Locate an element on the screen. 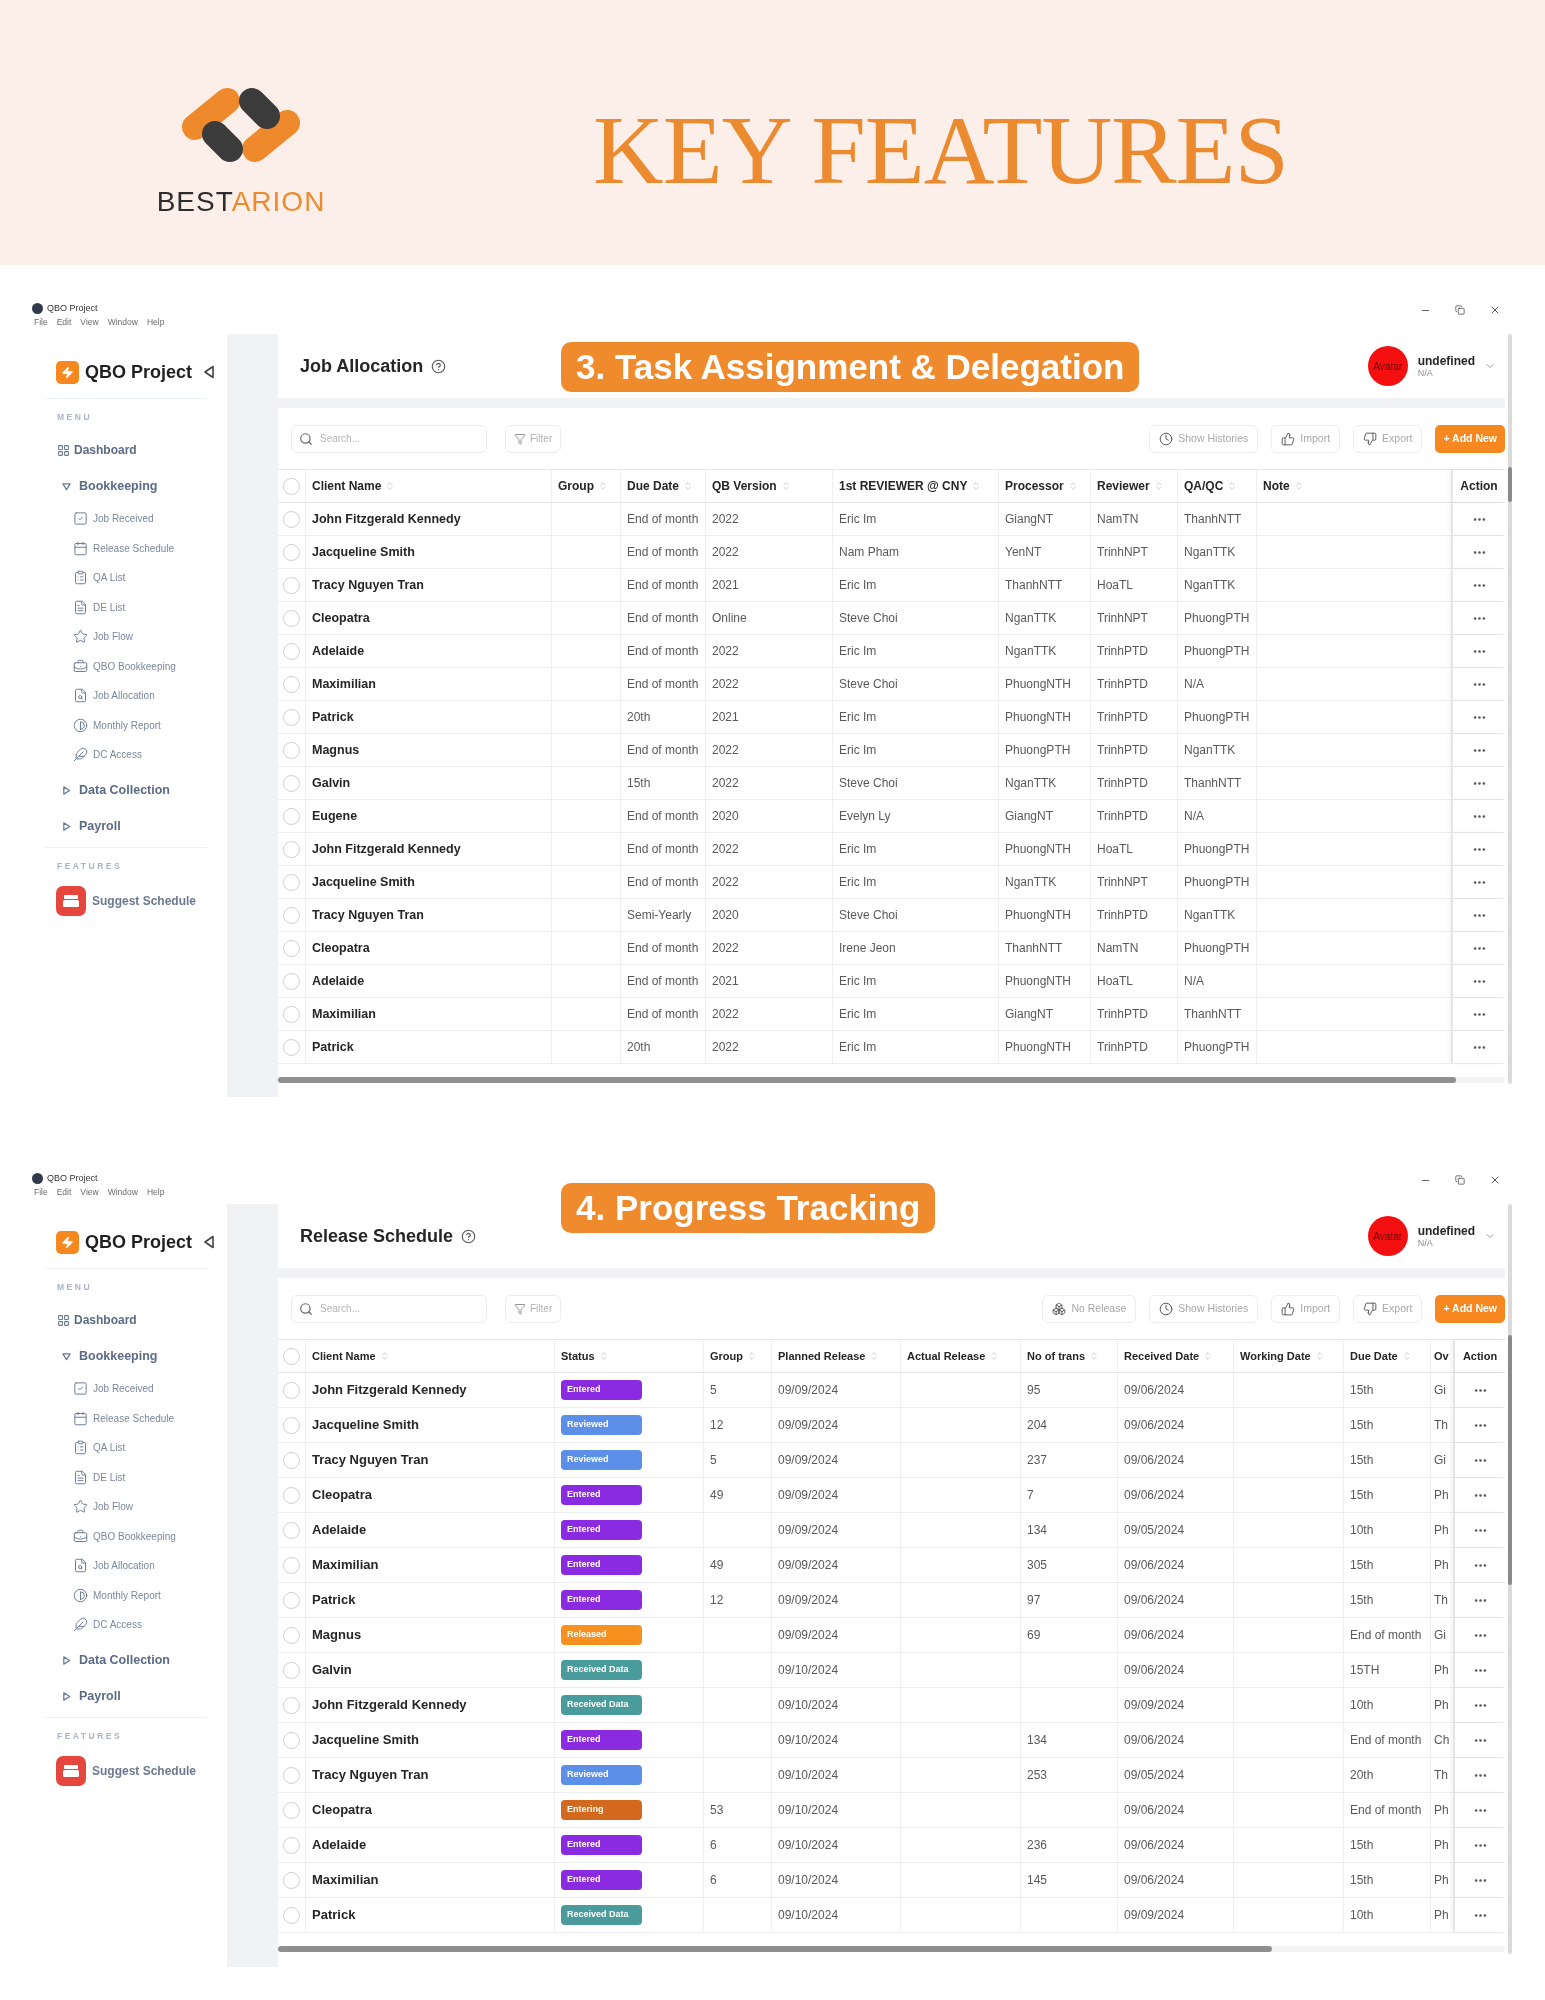 The width and height of the screenshot is (1545, 2000). menu-item: File is located at coordinates (41, 322).